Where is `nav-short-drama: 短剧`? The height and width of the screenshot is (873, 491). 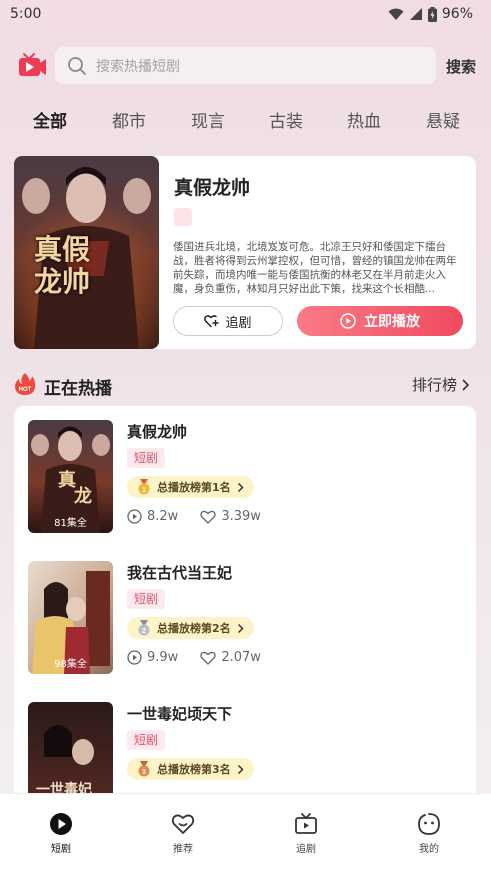 nav-short-drama: 短剧 is located at coordinates (61, 833).